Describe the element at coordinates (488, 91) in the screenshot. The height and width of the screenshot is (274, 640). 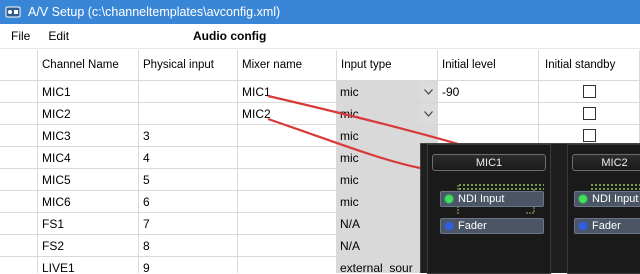
I see `initial-level-cell: -90` at that location.